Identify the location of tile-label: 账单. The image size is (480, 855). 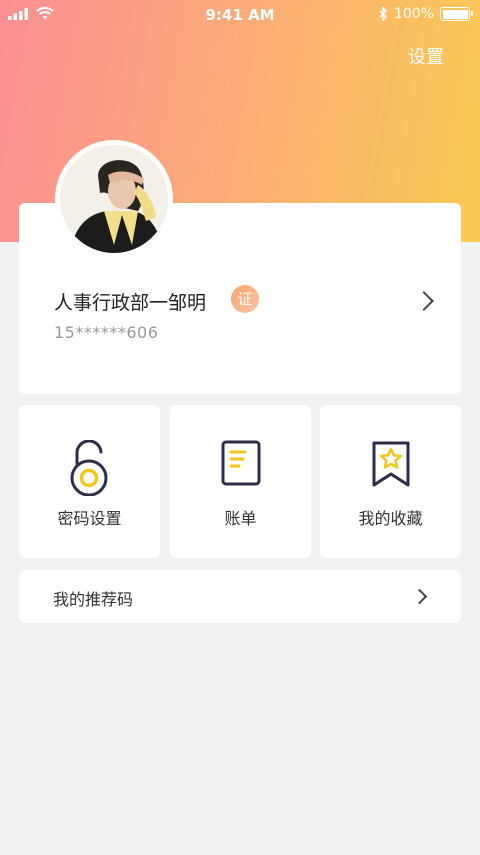
(240, 518).